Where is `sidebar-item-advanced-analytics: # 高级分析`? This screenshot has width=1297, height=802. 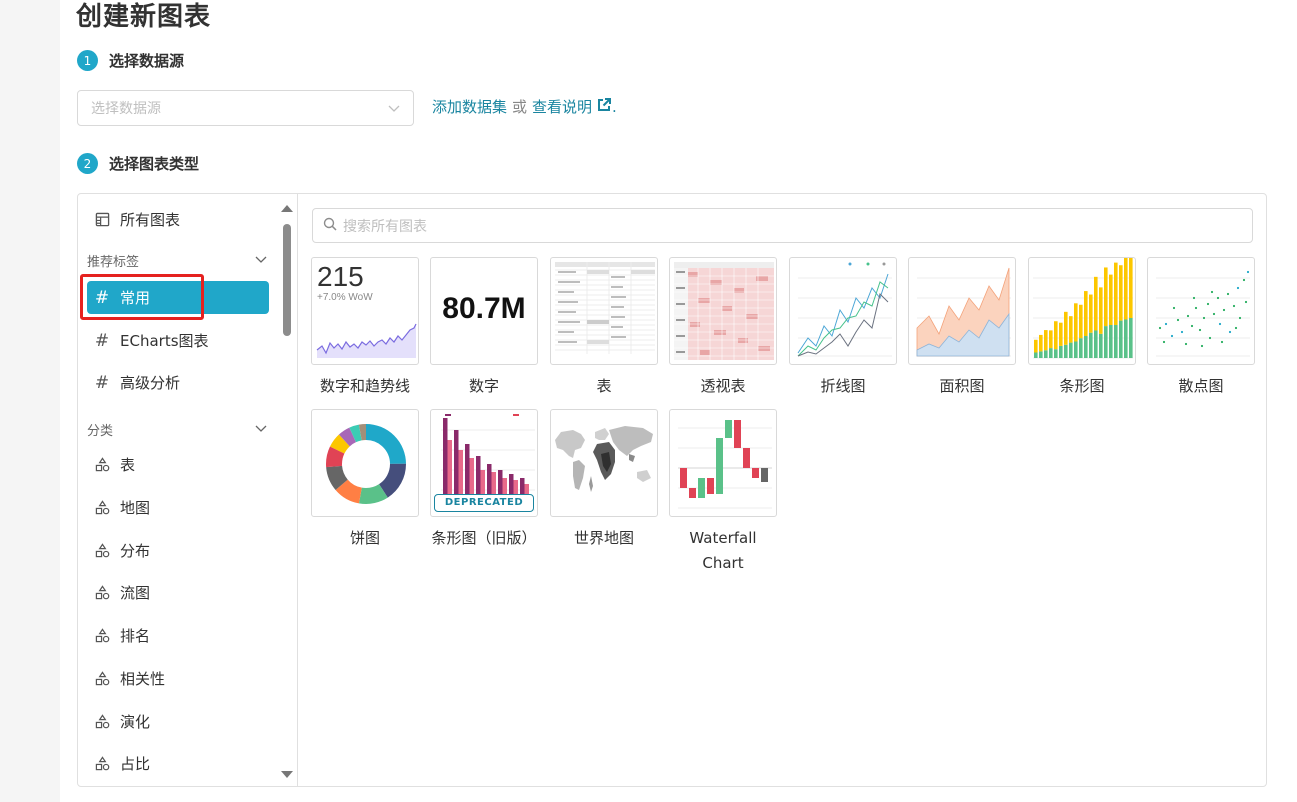 sidebar-item-advanced-analytics: # 高级分析 is located at coordinates (178, 382).